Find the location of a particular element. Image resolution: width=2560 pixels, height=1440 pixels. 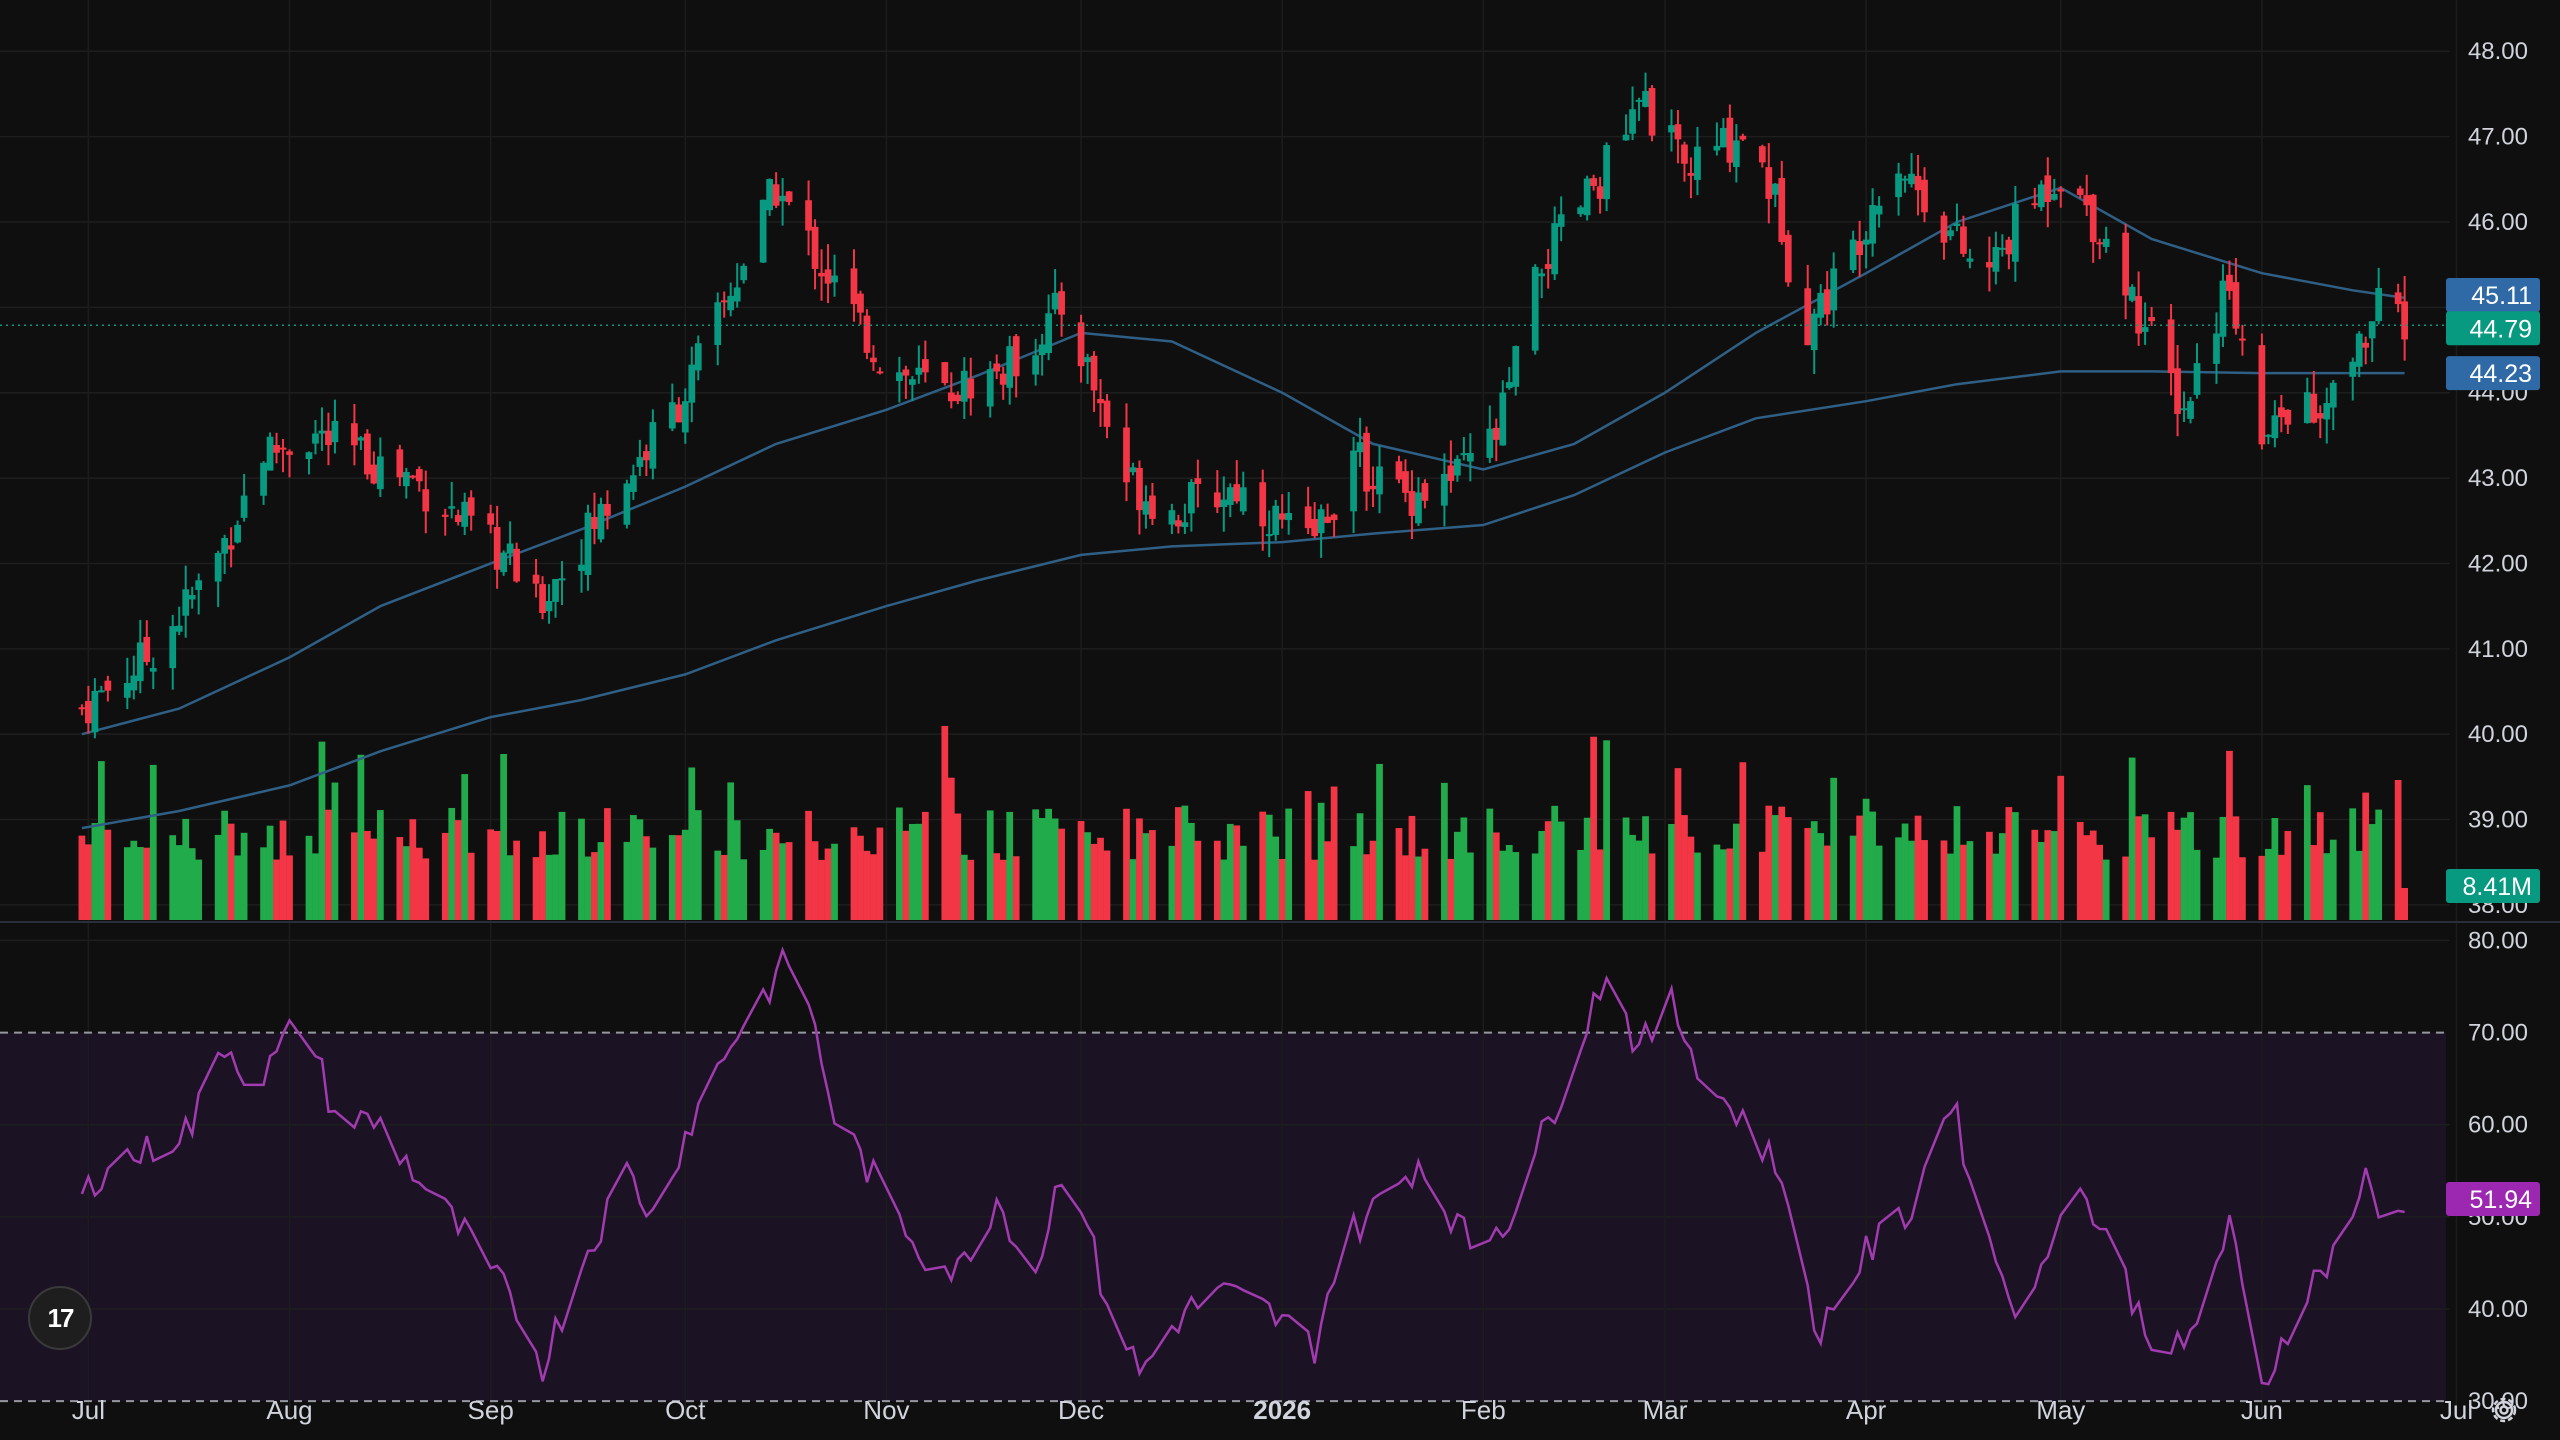

price-axis-label: 47.00 is located at coordinates (2498, 137).